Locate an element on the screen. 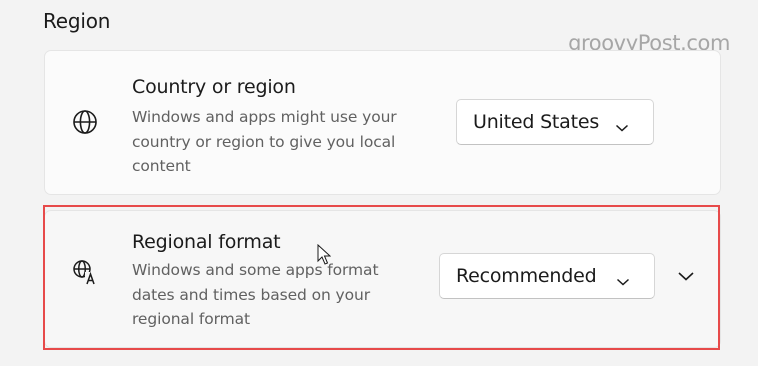  country-region-dropdown: United States is located at coordinates (555, 122).